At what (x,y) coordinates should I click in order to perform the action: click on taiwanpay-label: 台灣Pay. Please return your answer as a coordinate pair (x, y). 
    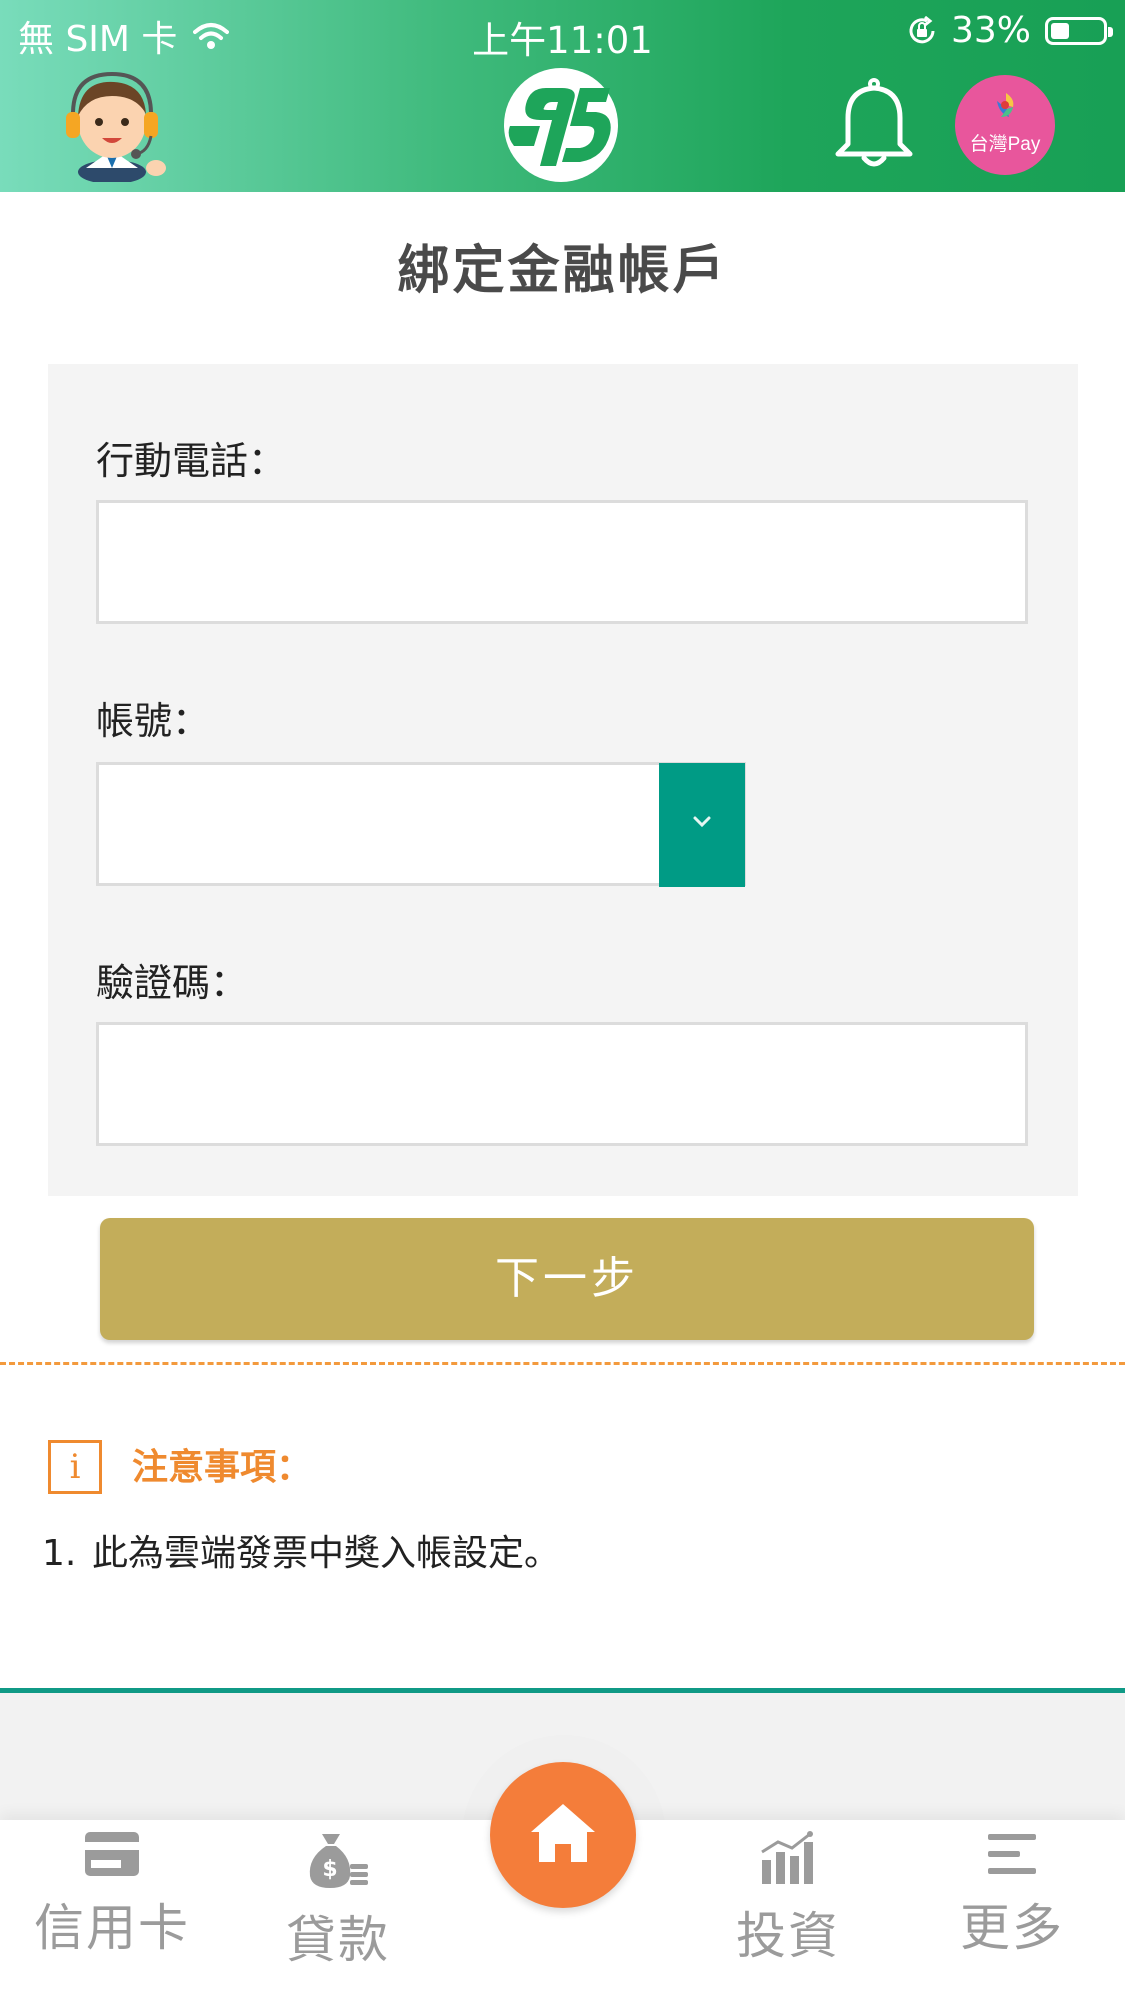
    Looking at the image, I should click on (1005, 144).